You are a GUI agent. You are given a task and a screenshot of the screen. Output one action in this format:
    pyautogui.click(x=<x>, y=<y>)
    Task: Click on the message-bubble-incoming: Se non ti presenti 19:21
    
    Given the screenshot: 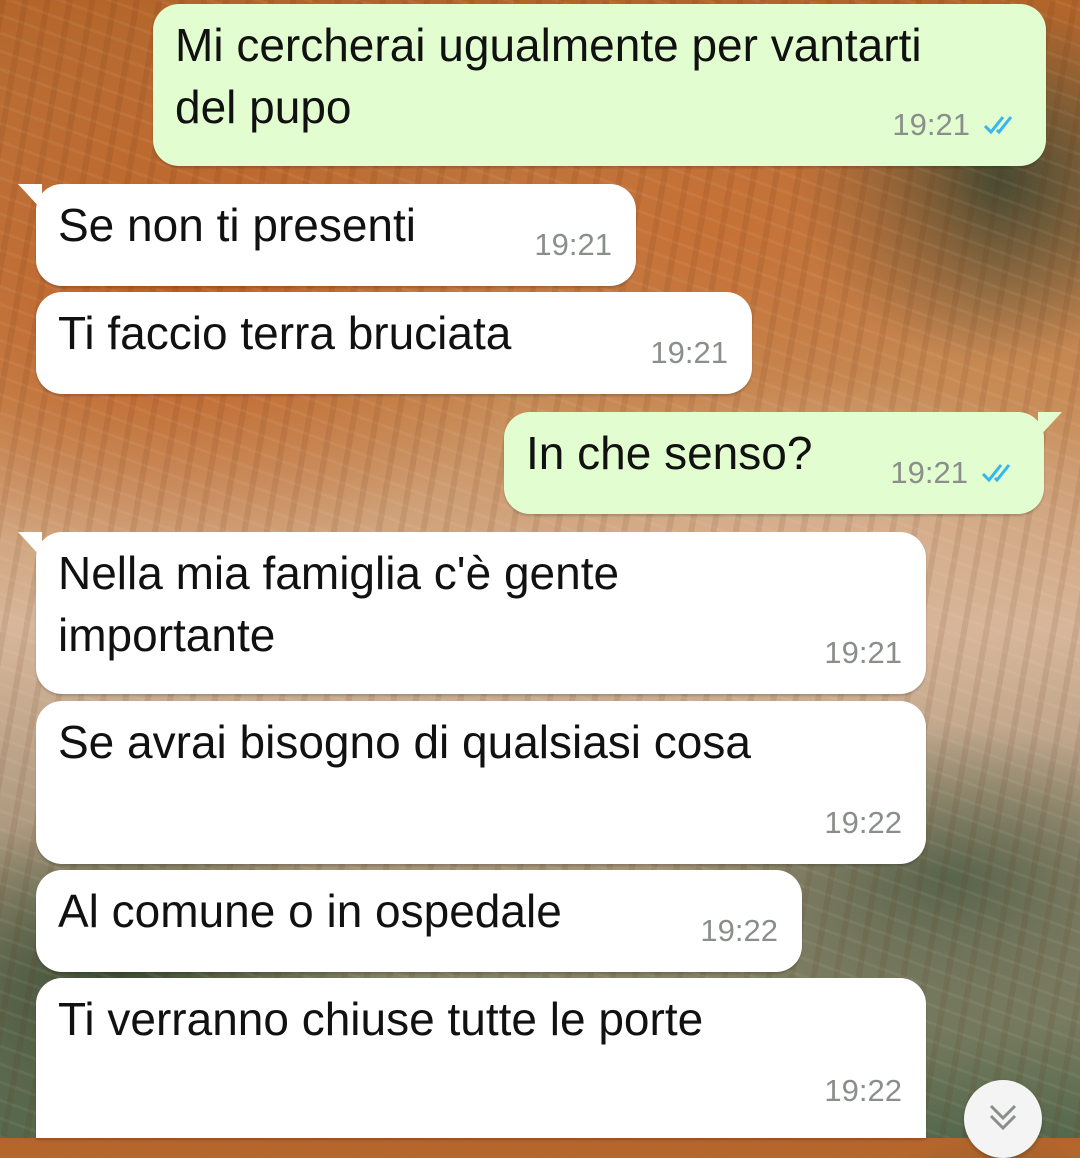 What is the action you would take?
    pyautogui.click(x=327, y=235)
    